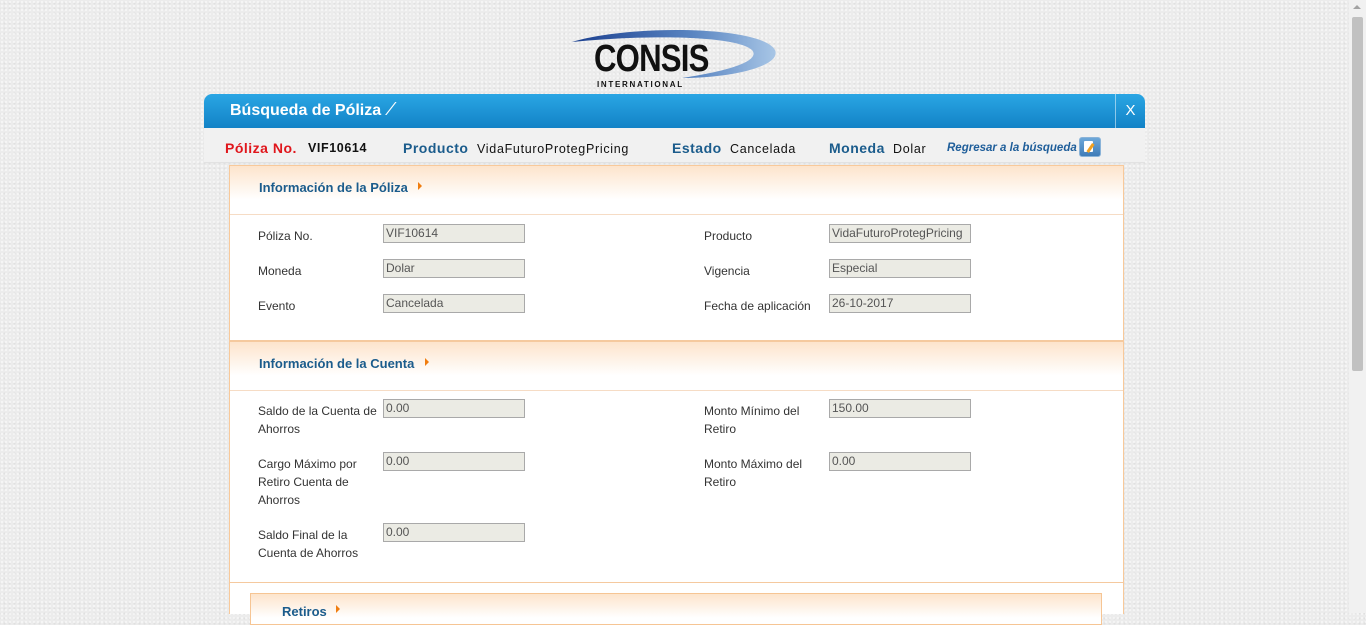 The height and width of the screenshot is (625, 1366). I want to click on saldo-final-label-line2: Cuenta de Ahorros, so click(308, 553).